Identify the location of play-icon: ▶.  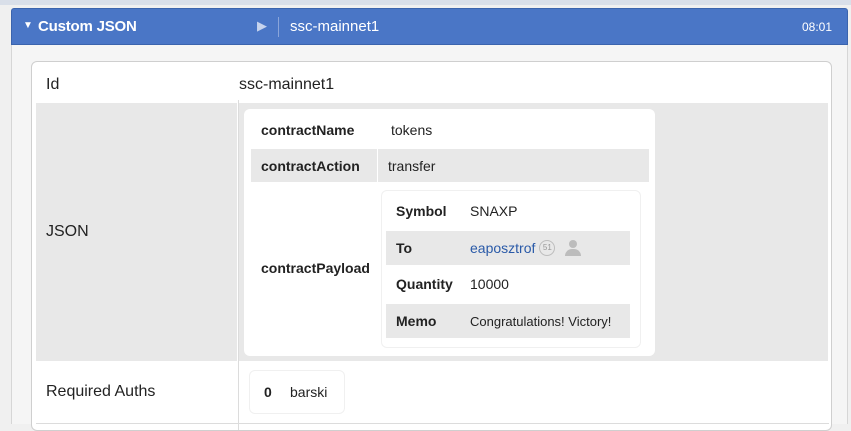
(262, 26).